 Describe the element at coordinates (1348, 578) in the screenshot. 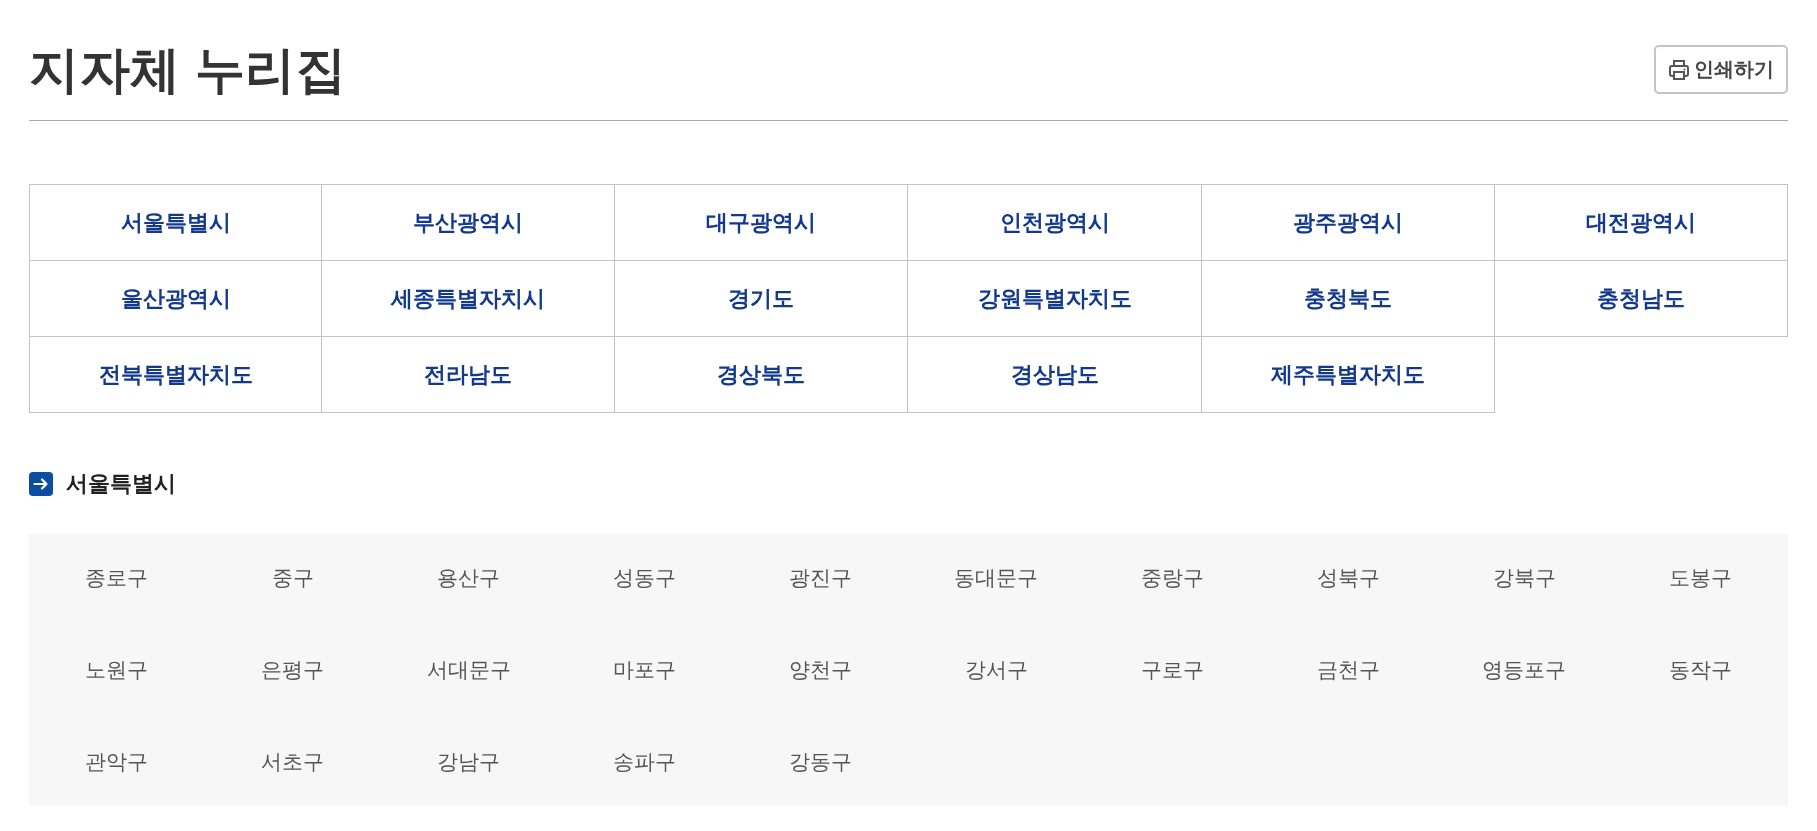

I see `district-link: 성북구` at that location.